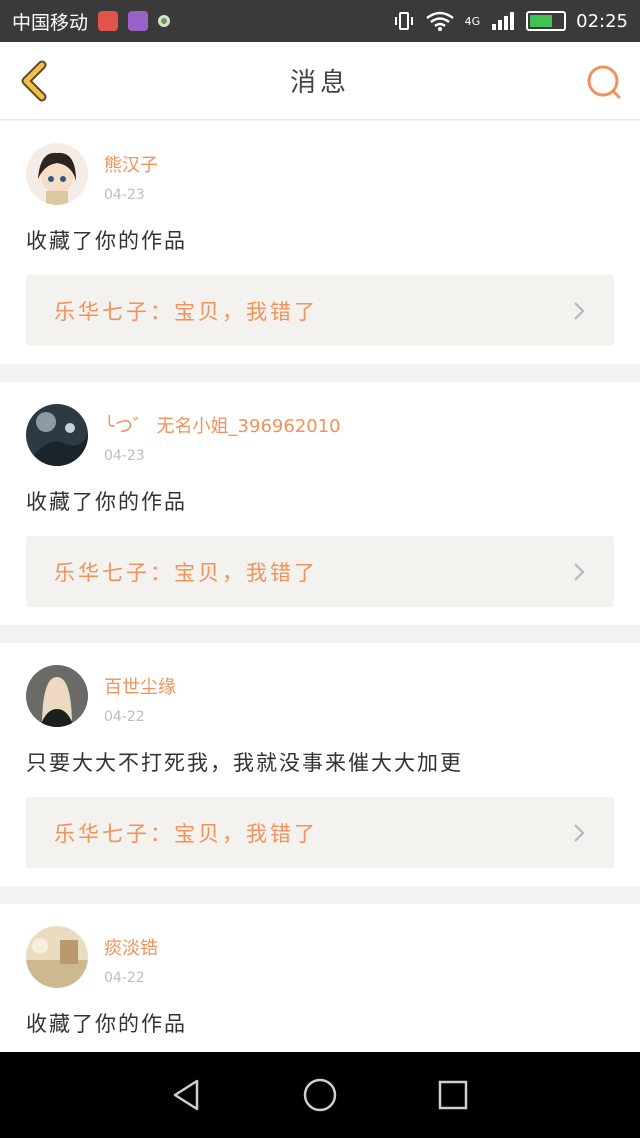 The image size is (640, 1138). I want to click on chevron-left-icon, so click(34, 81).